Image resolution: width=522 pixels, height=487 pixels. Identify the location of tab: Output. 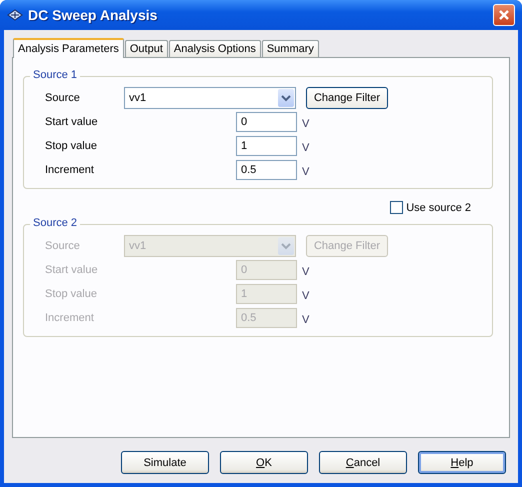
(146, 48).